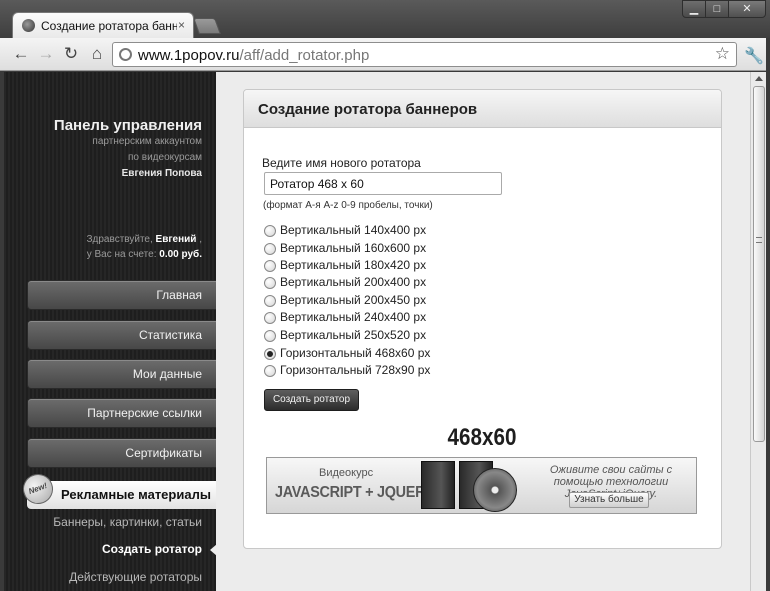 The height and width of the screenshot is (591, 770). I want to click on menu-item-certificates: Сертификаты, so click(121, 453).